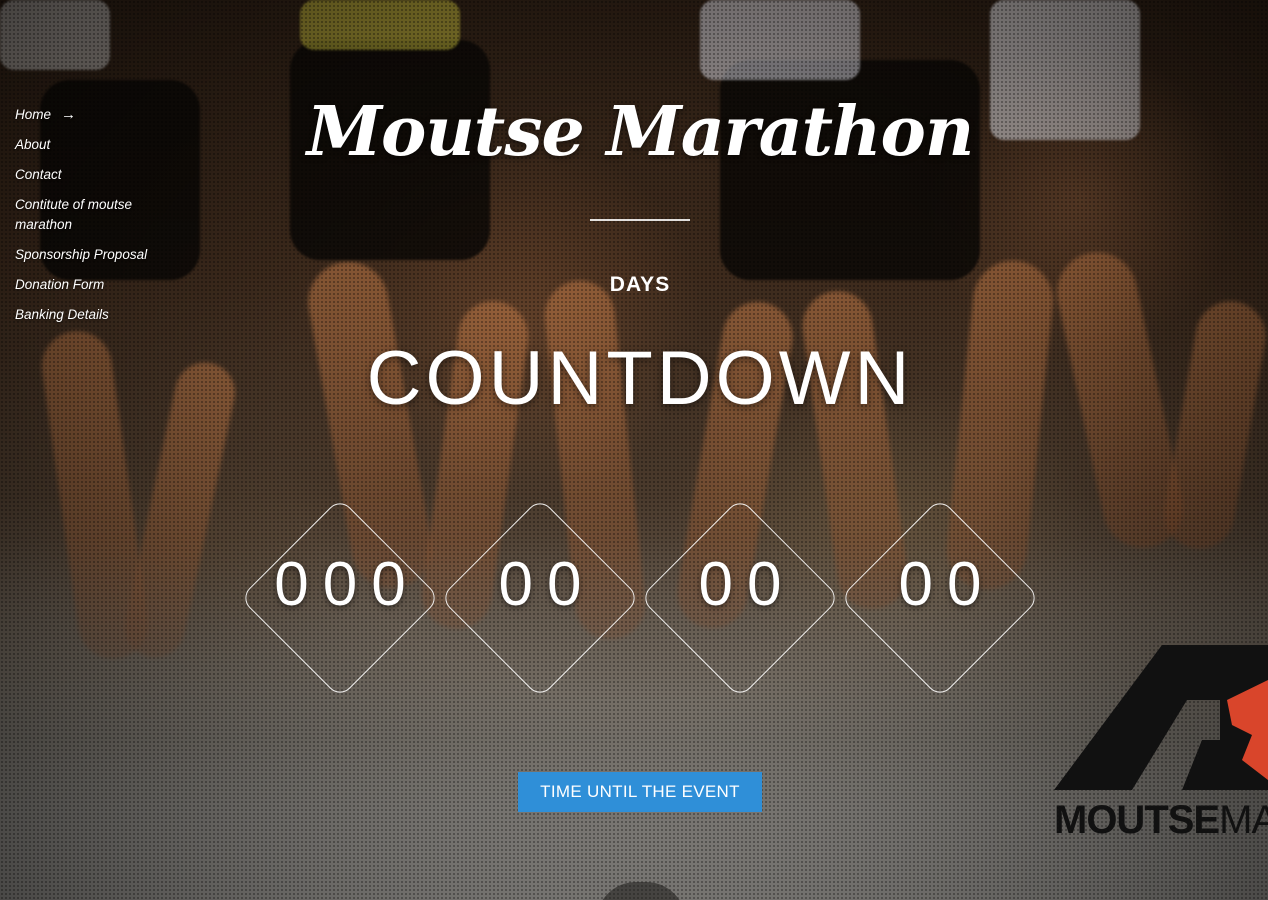 The image size is (1268, 900). Describe the element at coordinates (90, 255) in the screenshot. I see `nav-item-sponsorship-proposal: Sponsorship Proposal` at that location.